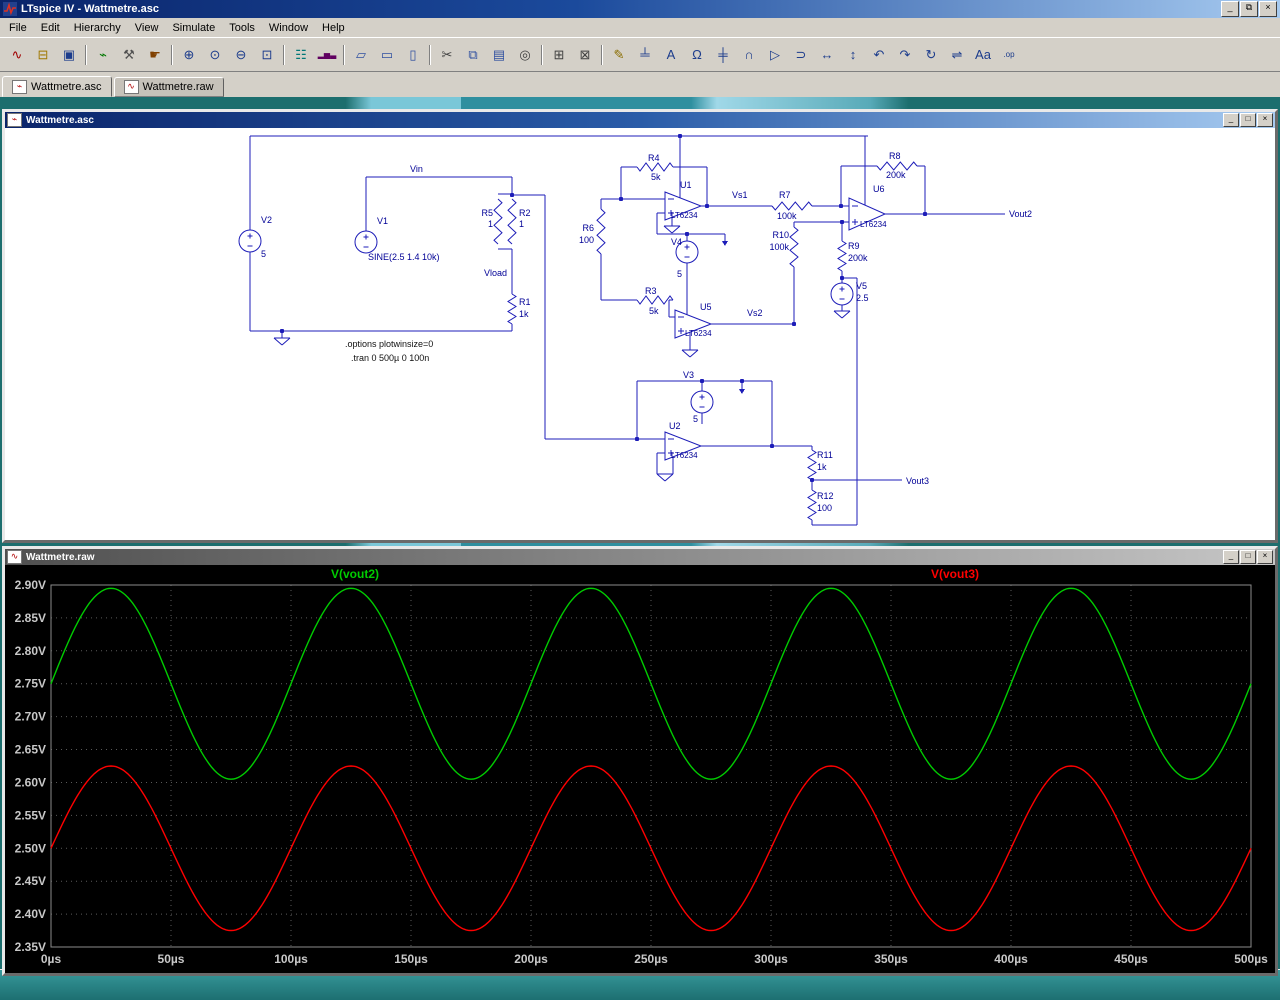  What do you see at coordinates (97, 28) in the screenshot?
I see `menu-item-hierarchy: Hierarchy` at bounding box center [97, 28].